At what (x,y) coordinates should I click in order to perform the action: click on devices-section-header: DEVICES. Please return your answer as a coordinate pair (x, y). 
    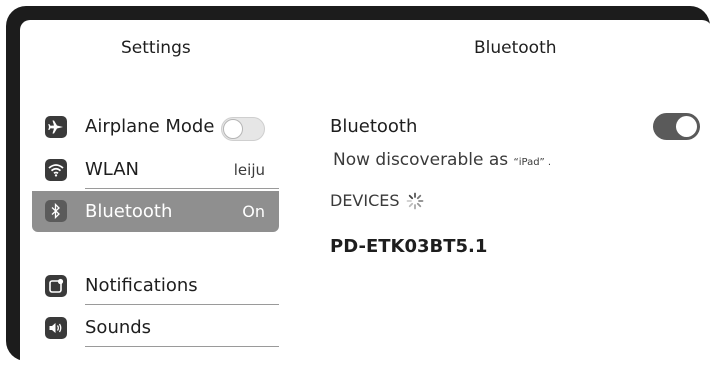
    Looking at the image, I should click on (377, 200).